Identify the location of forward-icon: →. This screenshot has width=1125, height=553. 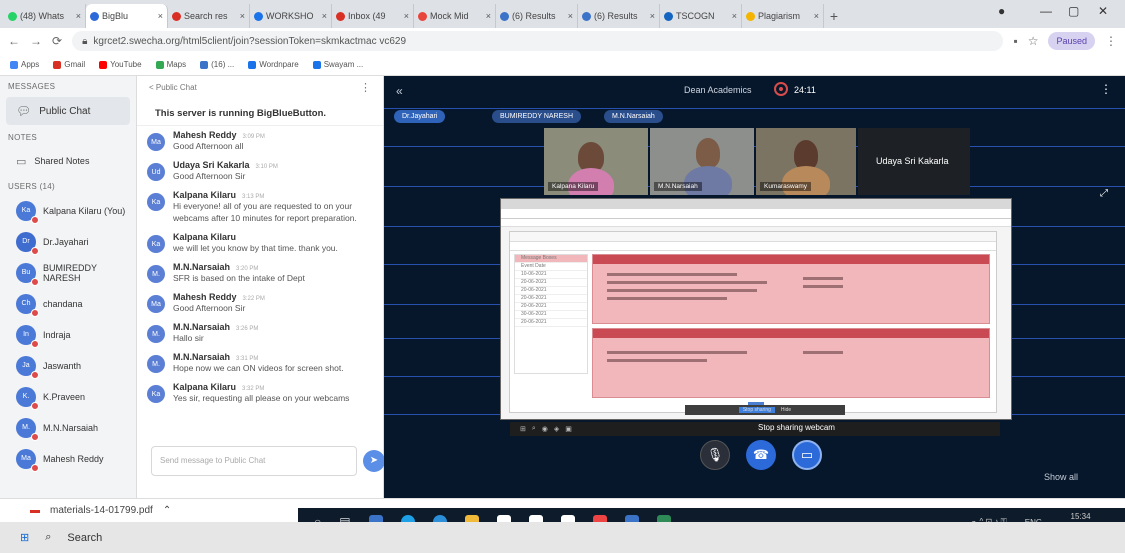
(36, 41).